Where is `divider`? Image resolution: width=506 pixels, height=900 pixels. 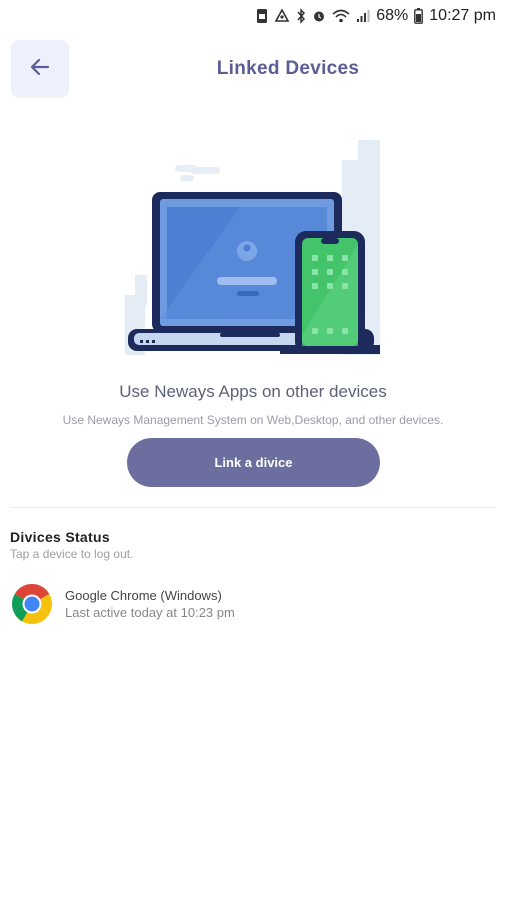
divider is located at coordinates (253, 507).